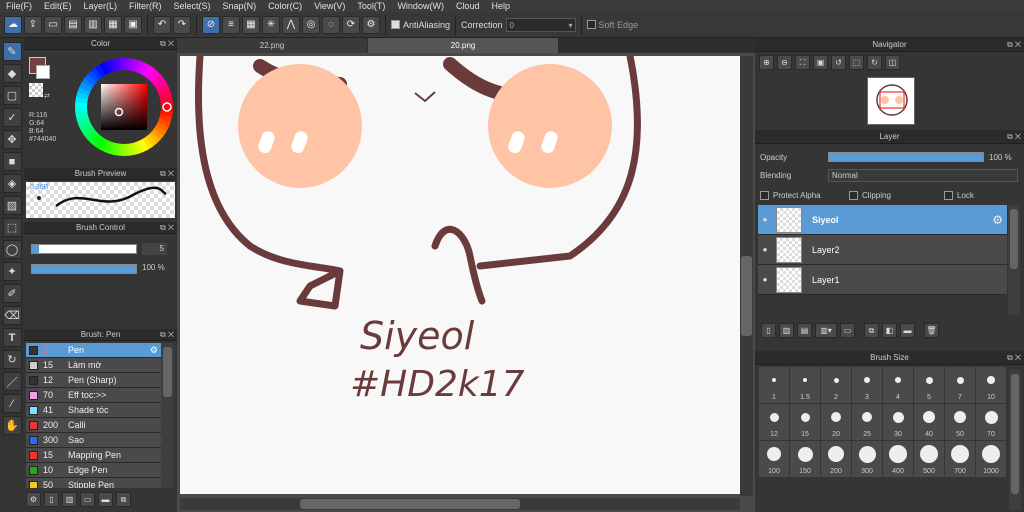  I want to click on add-layer-dropdown-icon: ▥▾, so click(826, 330).